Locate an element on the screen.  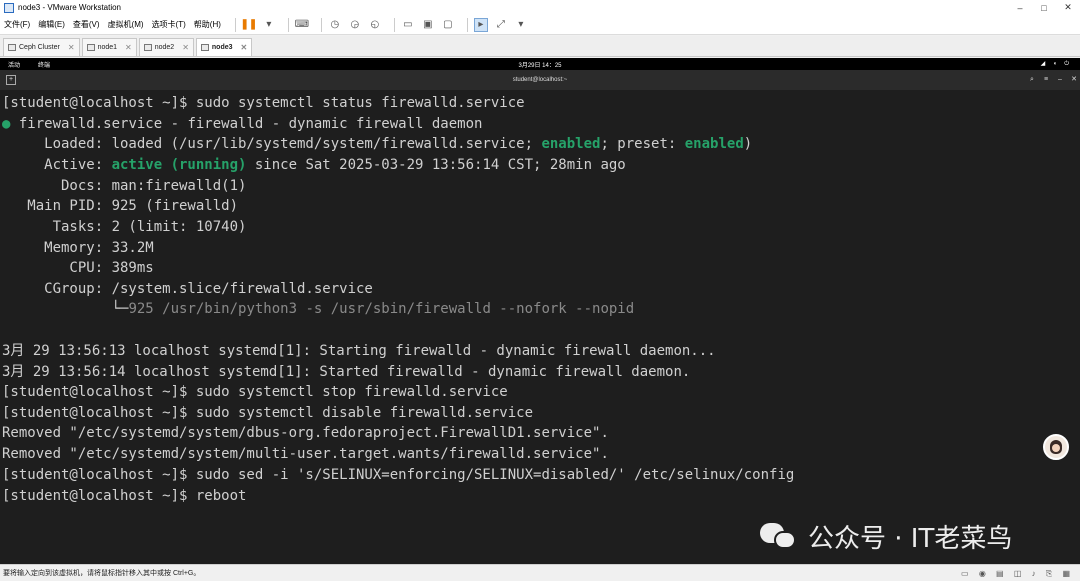
tab-label: Ceph Cluster is located at coordinates (39, 47).